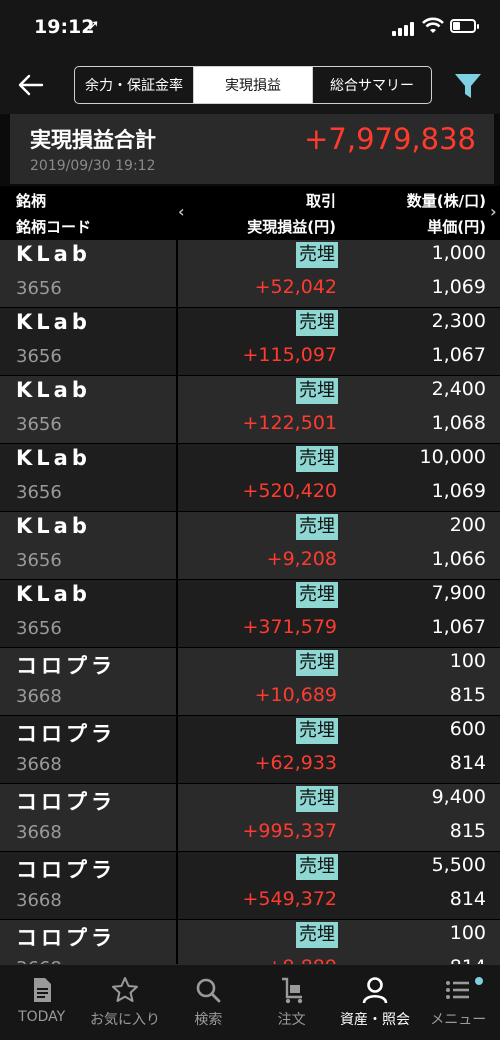 The width and height of the screenshot is (500, 1040). Describe the element at coordinates (458, 990) in the screenshot. I see `menu-icon` at that location.